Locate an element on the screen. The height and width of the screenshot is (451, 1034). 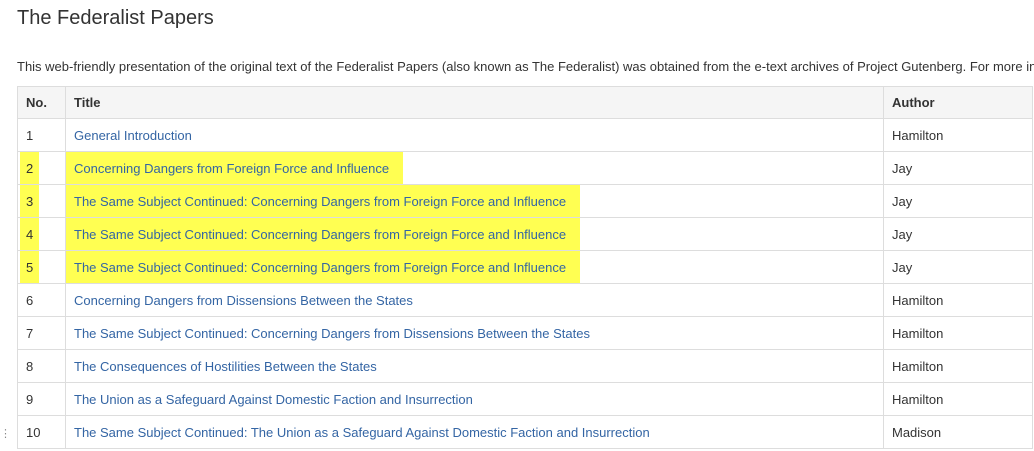
paper-number: 9 is located at coordinates (30, 399).